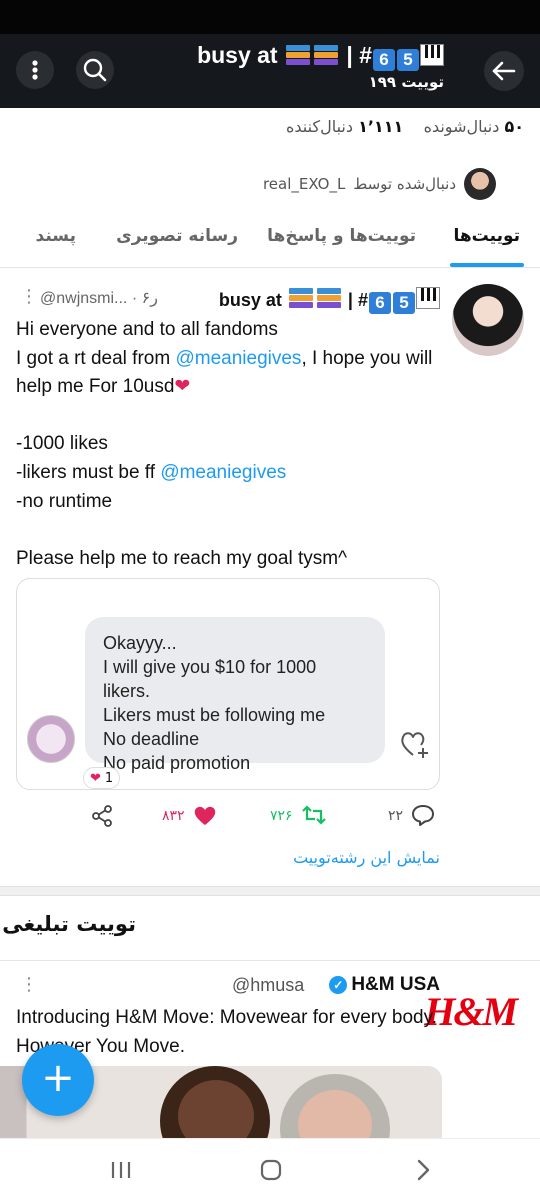  I want to click on followers-label: دنبال‌کننده, so click(319, 126).